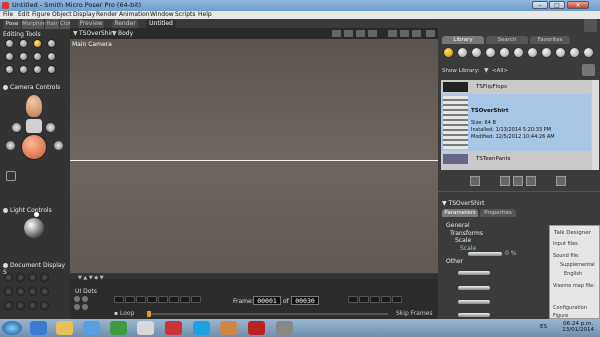 The height and width of the screenshot is (337, 600). What do you see at coordinates (152, 299) in the screenshot?
I see `stop-button` at bounding box center [152, 299].